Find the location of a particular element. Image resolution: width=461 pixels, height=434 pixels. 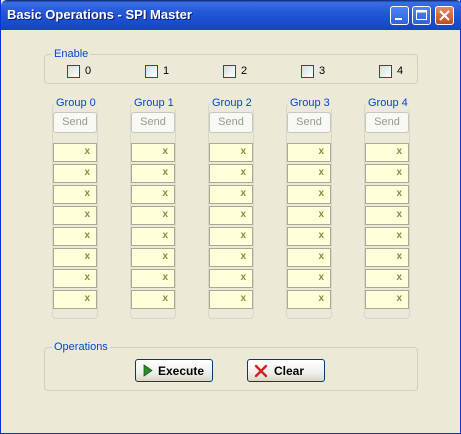

group-label: Group 4 is located at coordinates (388, 103).